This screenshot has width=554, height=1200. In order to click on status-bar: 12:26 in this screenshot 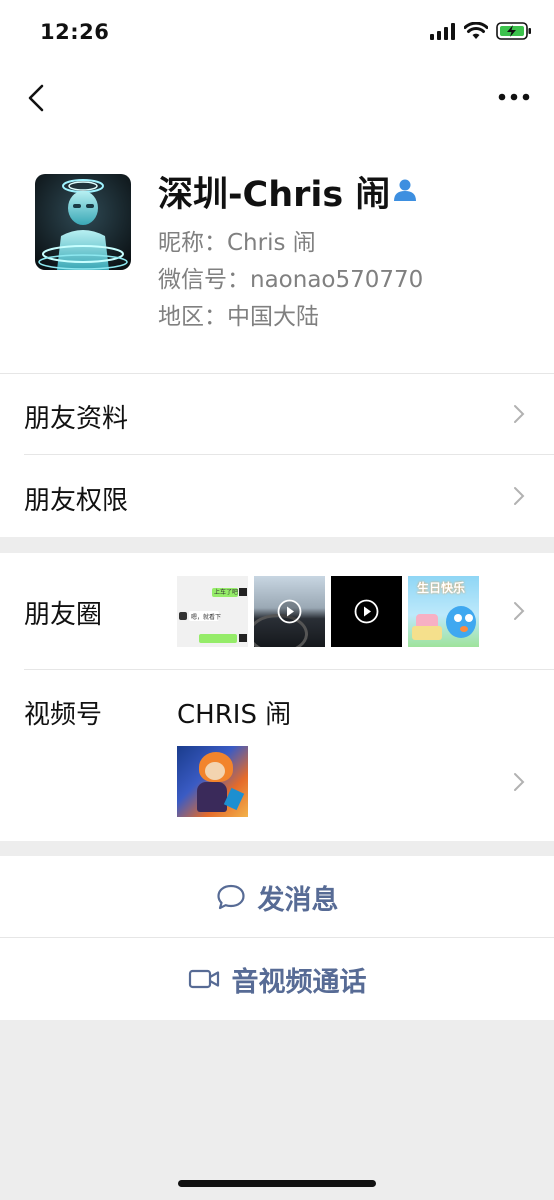, I will do `click(277, 34)`.